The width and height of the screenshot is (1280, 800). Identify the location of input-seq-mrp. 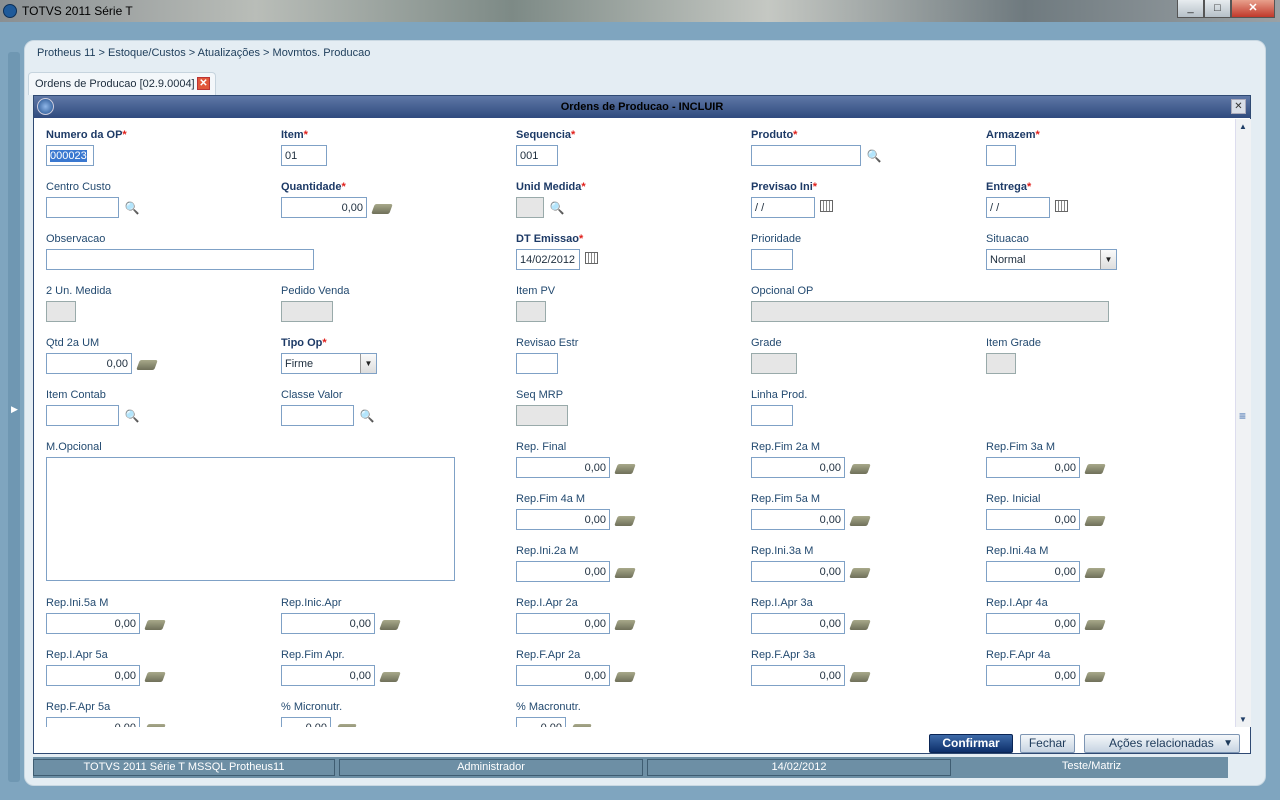
(542, 415).